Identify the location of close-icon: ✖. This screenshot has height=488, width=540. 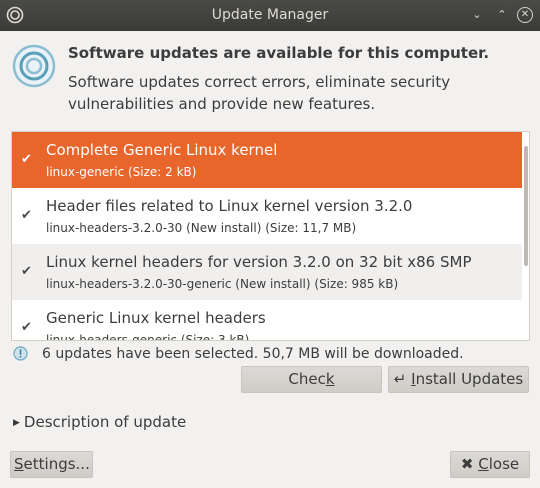
(467, 464).